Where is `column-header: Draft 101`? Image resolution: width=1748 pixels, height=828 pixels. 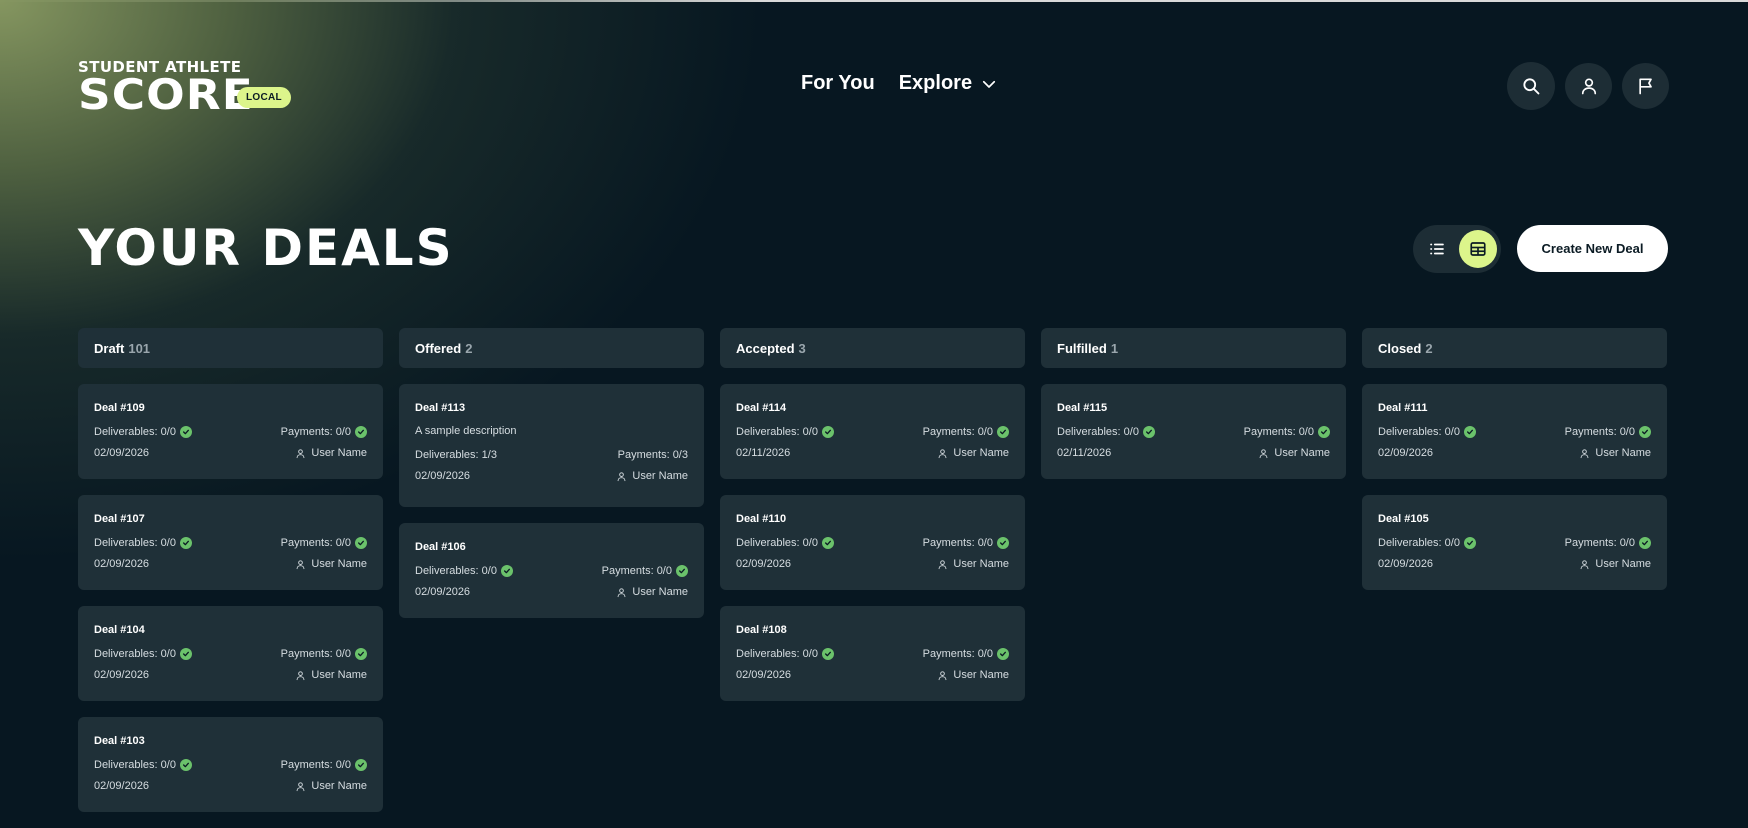 column-header: Draft 101 is located at coordinates (230, 348).